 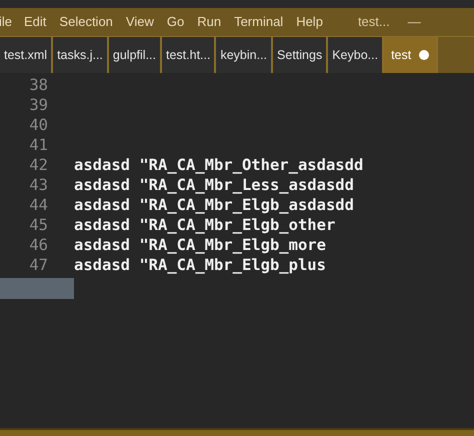 What do you see at coordinates (309, 22) in the screenshot?
I see `menu-item: Help` at bounding box center [309, 22].